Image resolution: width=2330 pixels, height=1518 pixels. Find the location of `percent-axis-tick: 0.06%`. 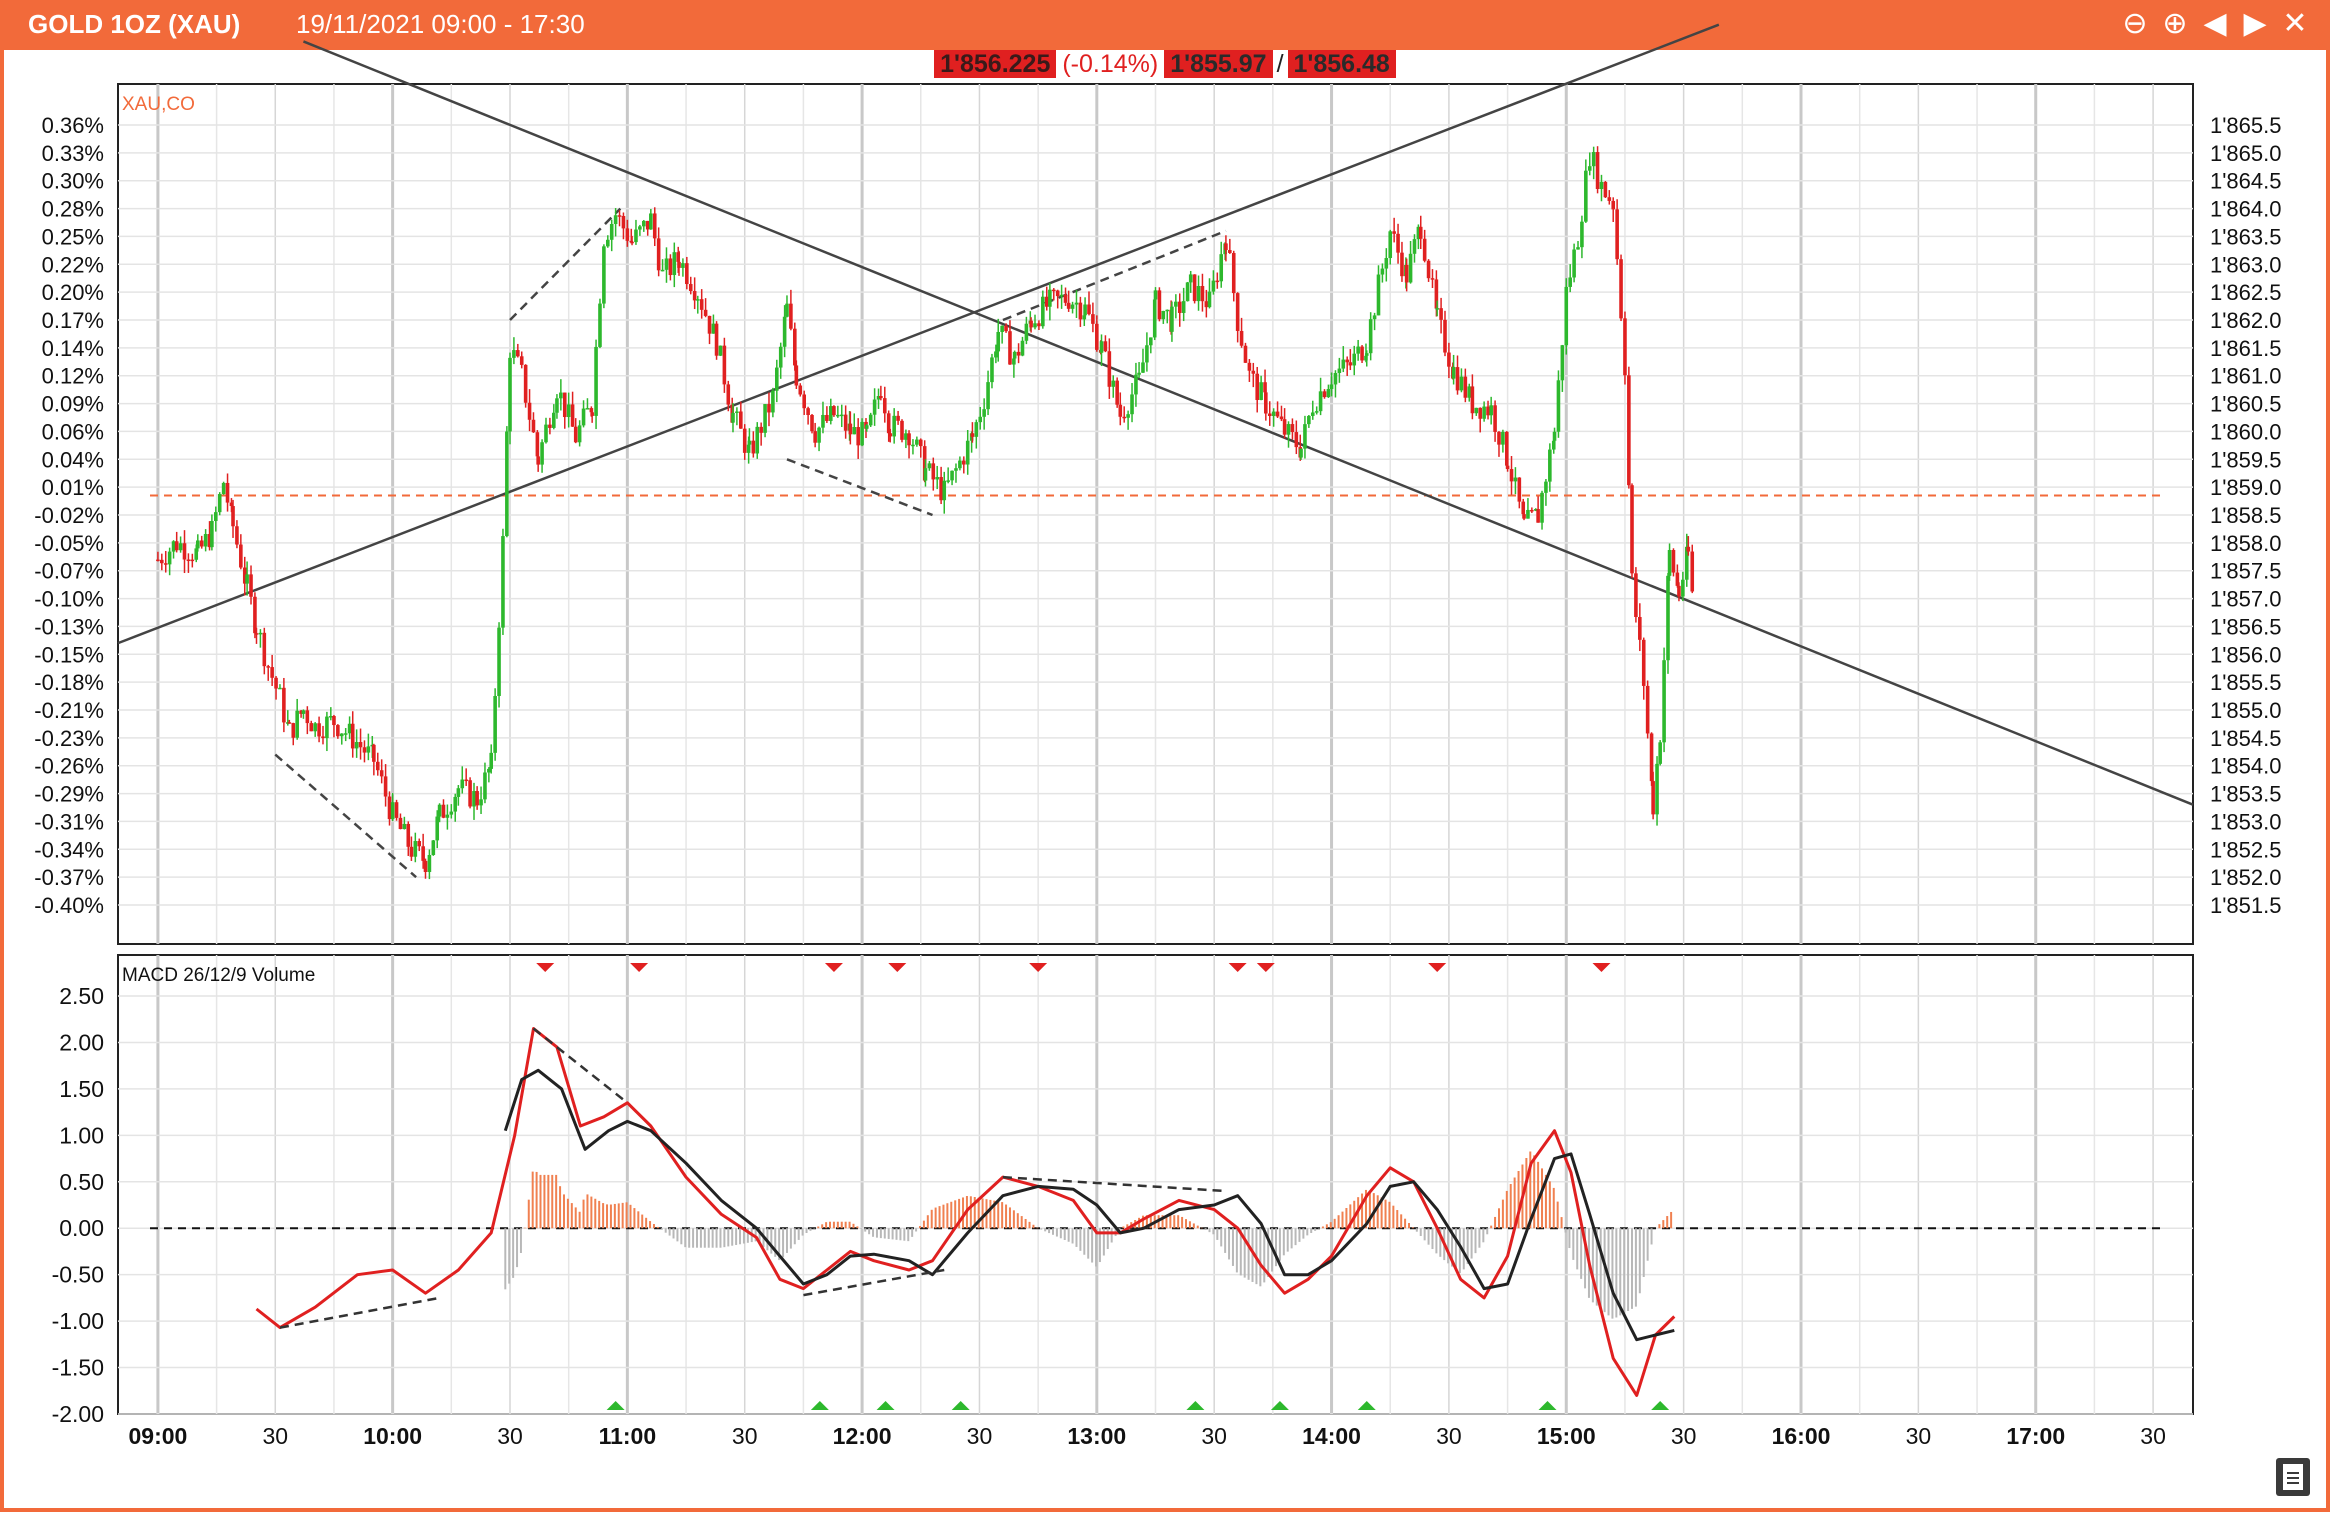

percent-axis-tick: 0.06% is located at coordinates (73, 431).